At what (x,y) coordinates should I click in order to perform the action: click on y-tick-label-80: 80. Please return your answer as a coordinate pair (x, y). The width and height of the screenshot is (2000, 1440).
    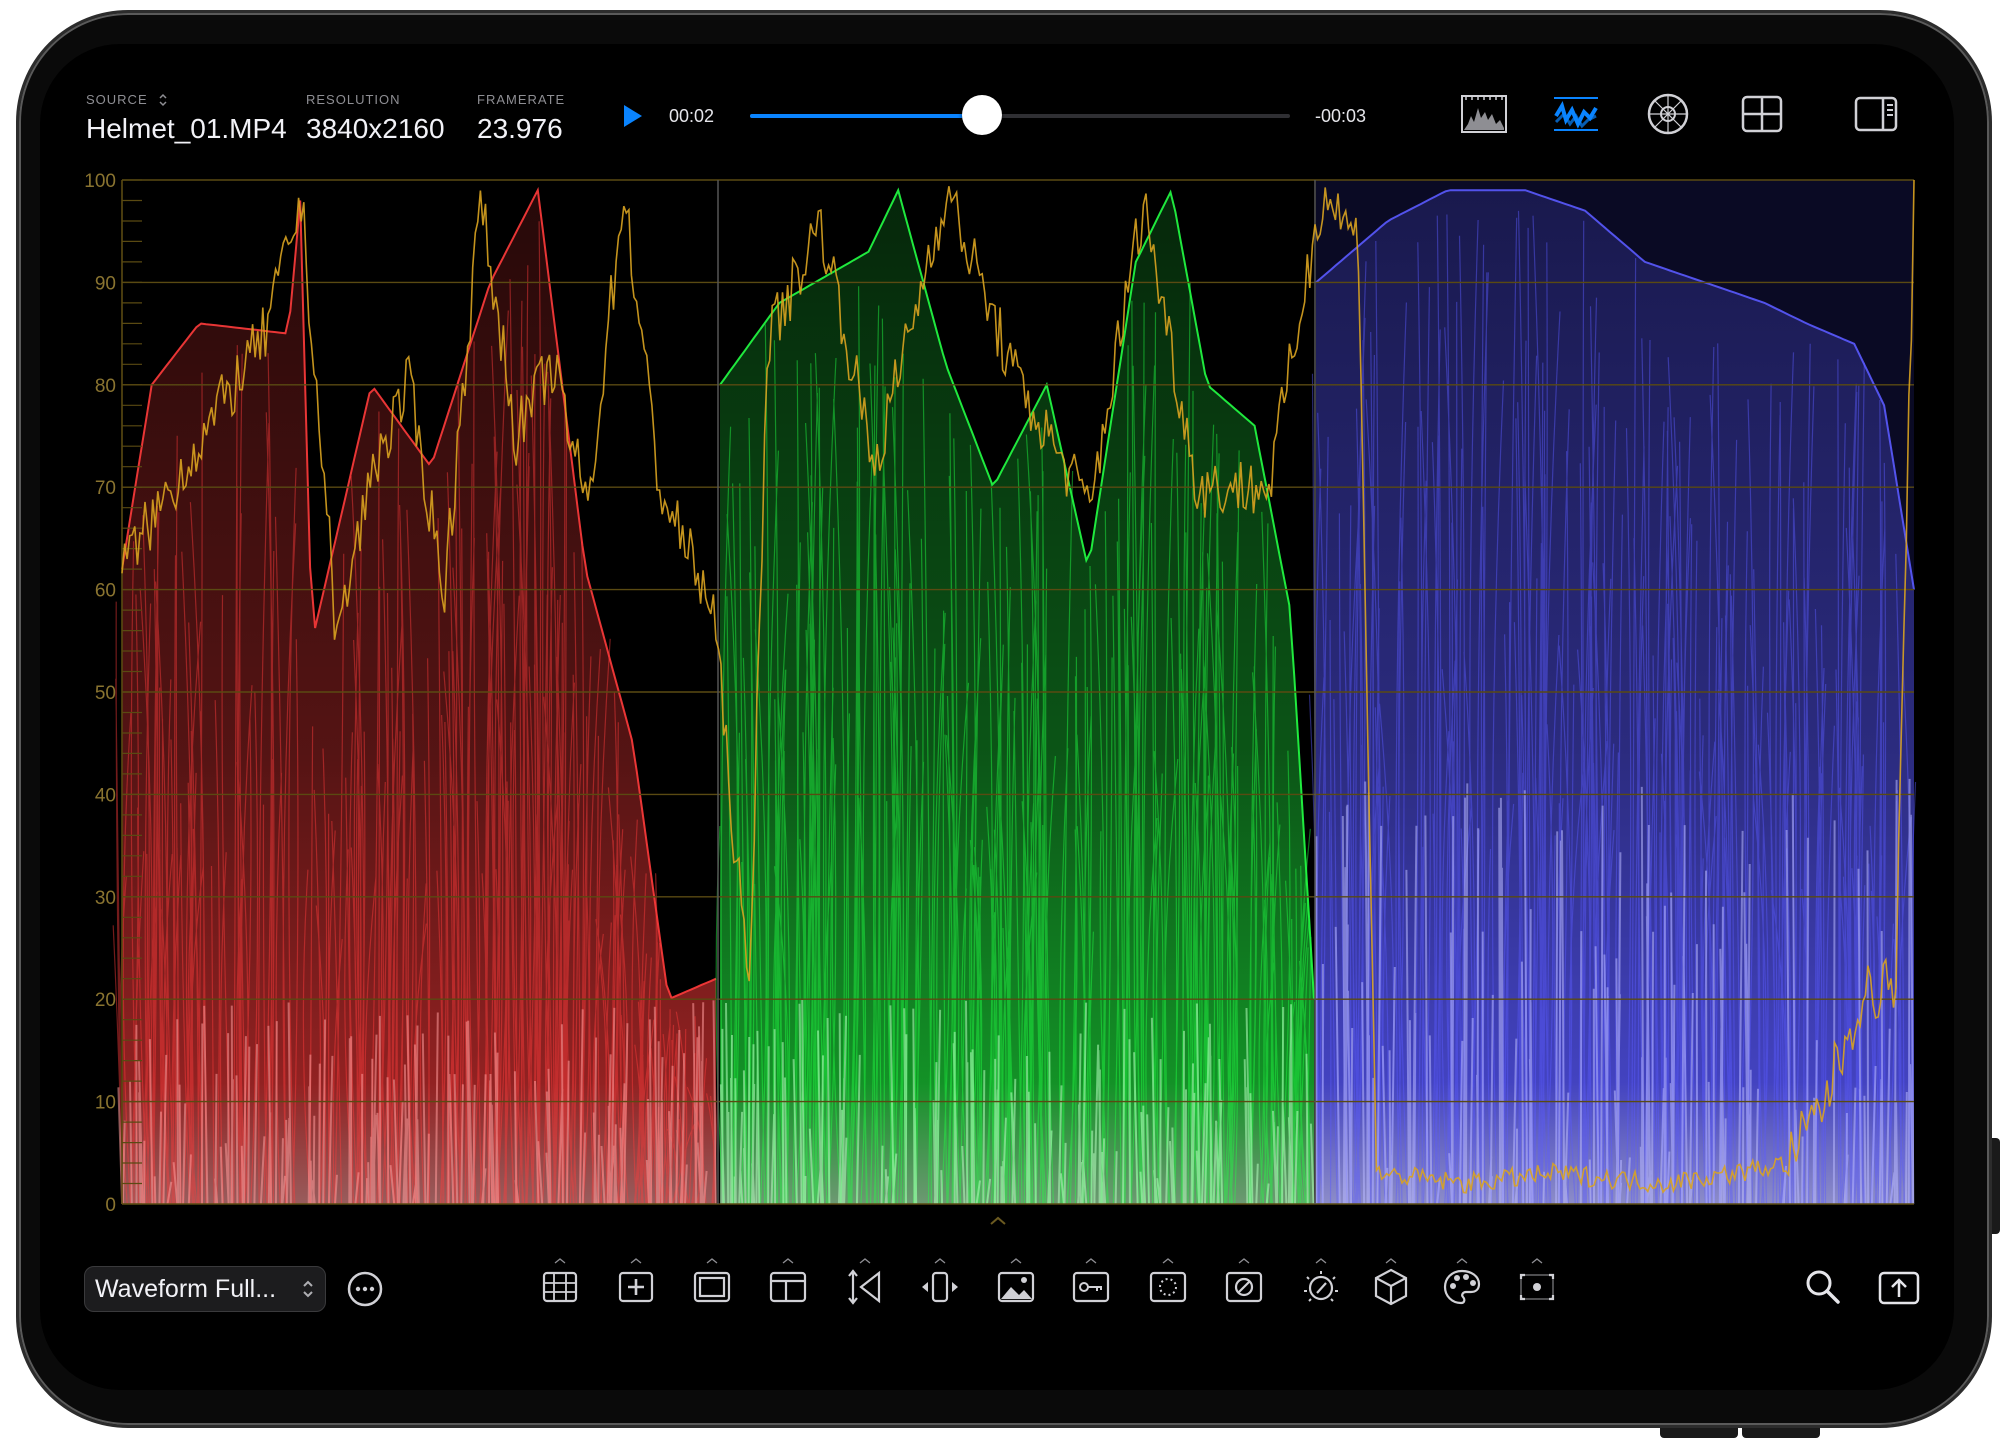
    Looking at the image, I should click on (105, 386).